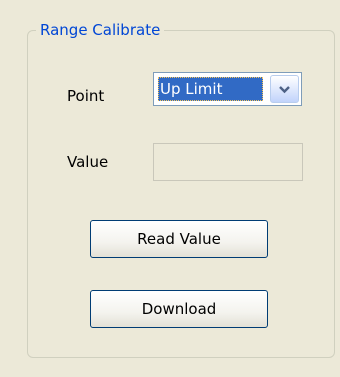 The width and height of the screenshot is (340, 377). I want to click on read-value-button: Read Value, so click(179, 239).